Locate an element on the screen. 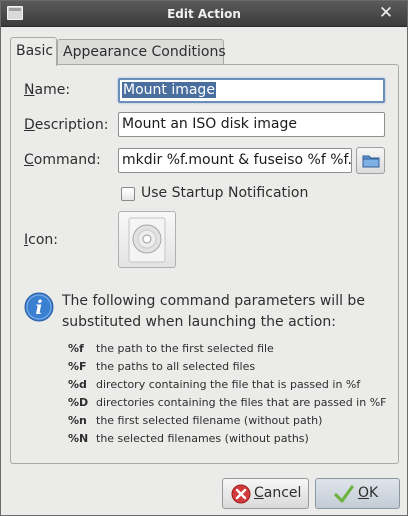 The width and height of the screenshot is (408, 516). name-label-mnemonic: N is located at coordinates (29, 90).